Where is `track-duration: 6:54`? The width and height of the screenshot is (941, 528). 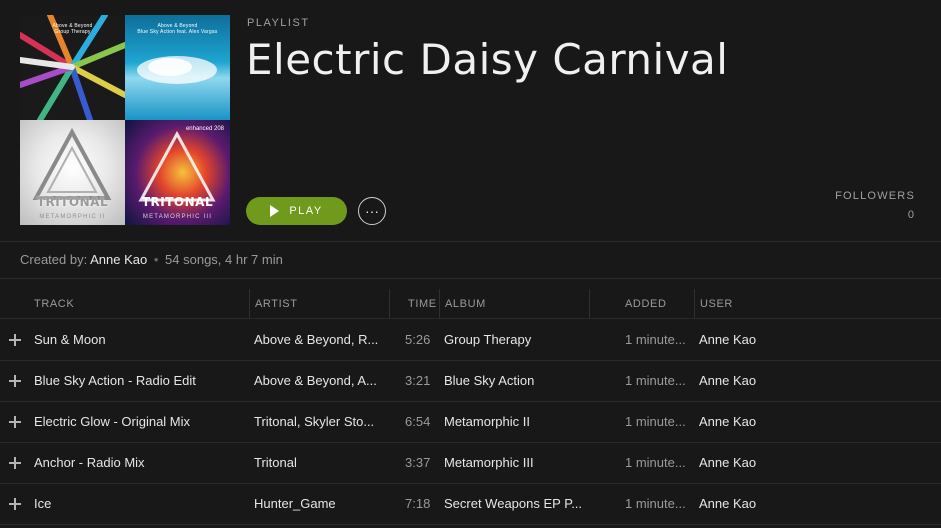
track-duration: 6:54 is located at coordinates (418, 421).